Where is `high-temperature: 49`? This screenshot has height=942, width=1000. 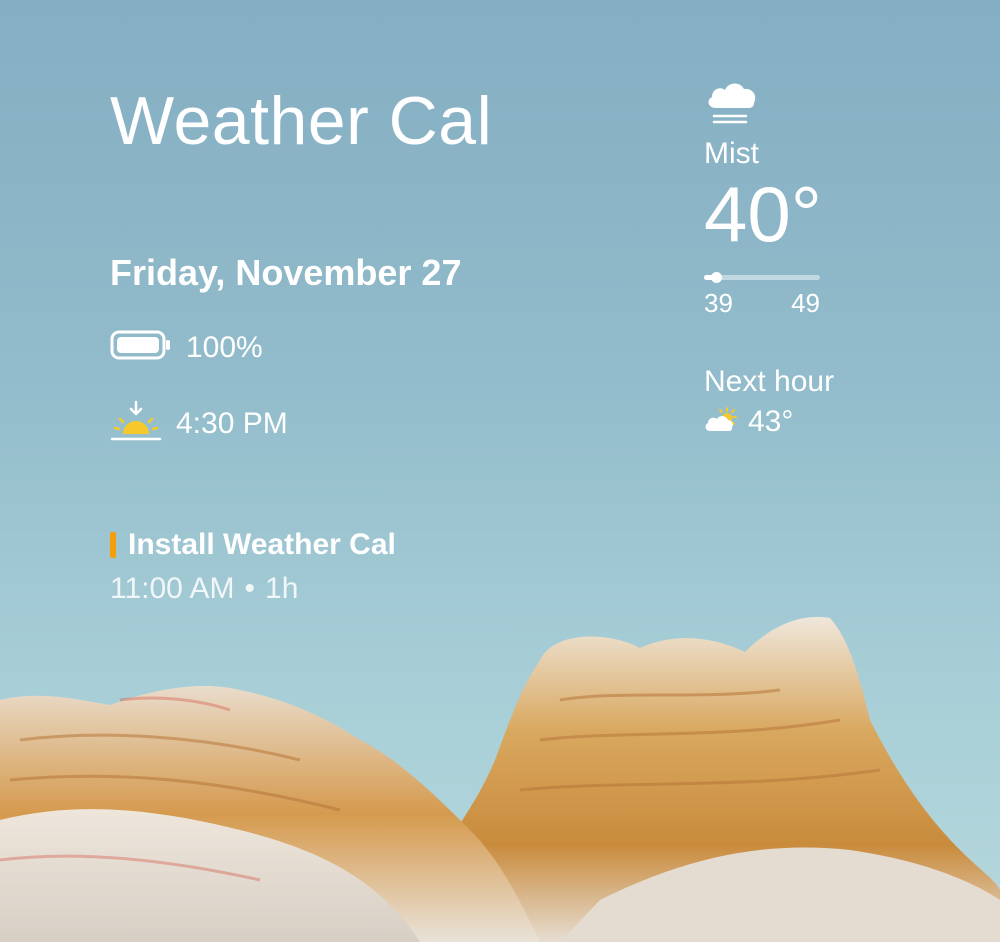
high-temperature: 49 is located at coordinates (805, 303).